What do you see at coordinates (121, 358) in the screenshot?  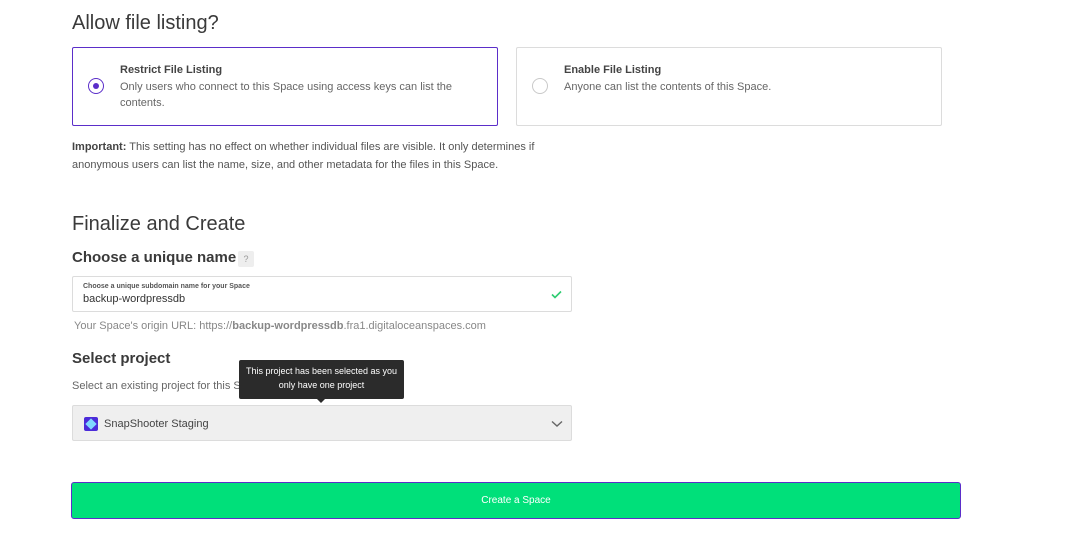 I see `project-heading: Select project` at bounding box center [121, 358].